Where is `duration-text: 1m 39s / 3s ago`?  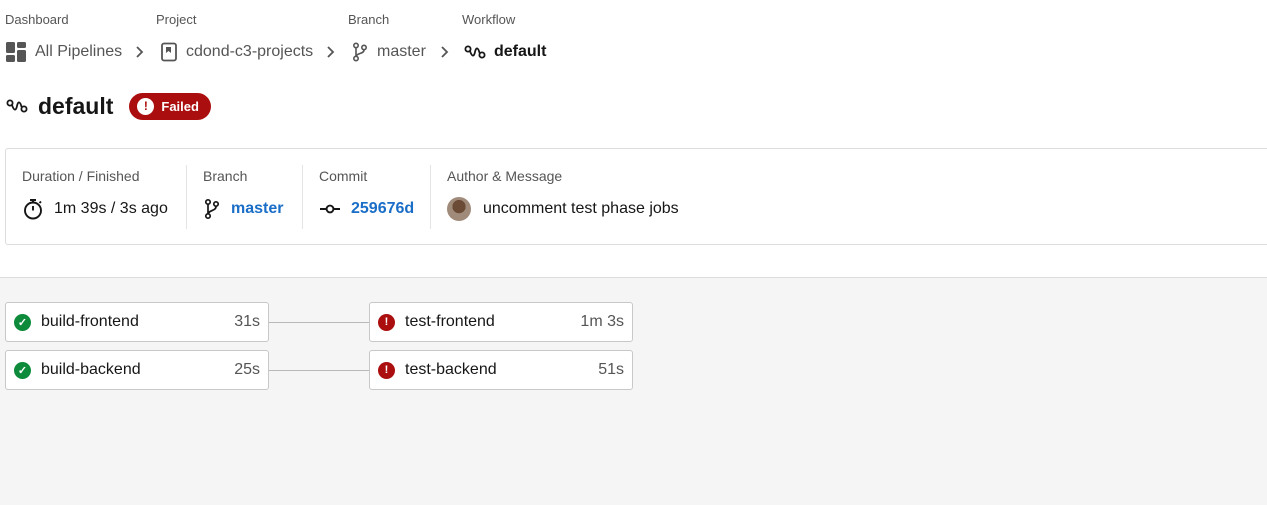 duration-text: 1m 39s / 3s ago is located at coordinates (111, 208).